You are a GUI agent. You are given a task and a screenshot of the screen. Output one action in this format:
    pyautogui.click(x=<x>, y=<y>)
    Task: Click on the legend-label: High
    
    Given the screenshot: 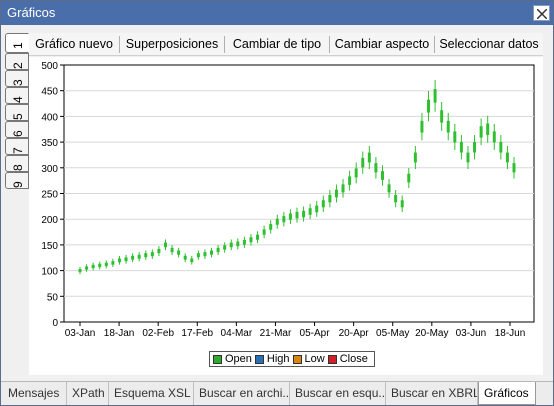 What is the action you would take?
    pyautogui.click(x=278, y=359)
    